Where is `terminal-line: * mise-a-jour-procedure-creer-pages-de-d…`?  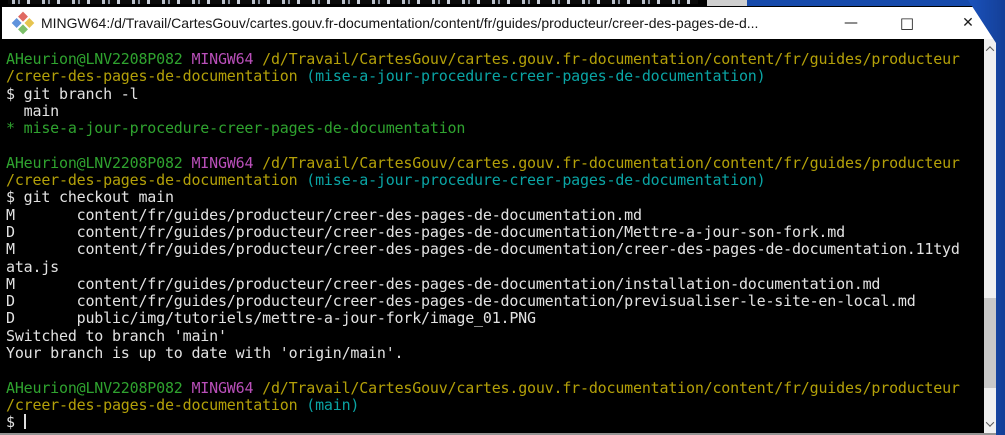 terminal-line: * mise-a-jour-procedure-creer-pages-de-d… is located at coordinates (495, 128).